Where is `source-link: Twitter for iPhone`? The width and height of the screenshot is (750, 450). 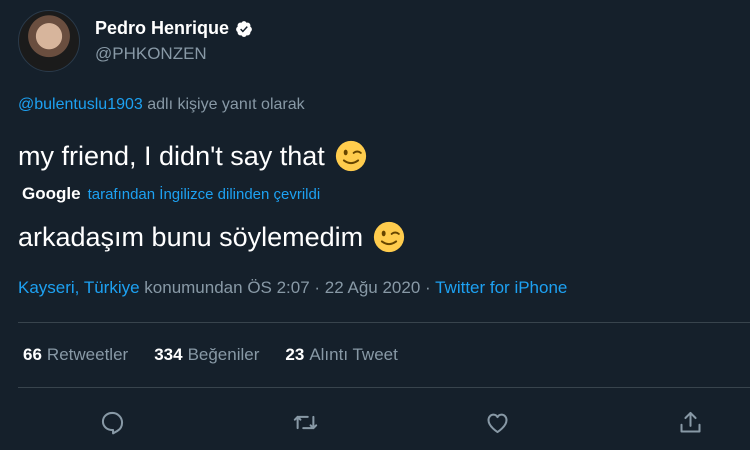
source-link: Twitter for iPhone is located at coordinates (501, 287).